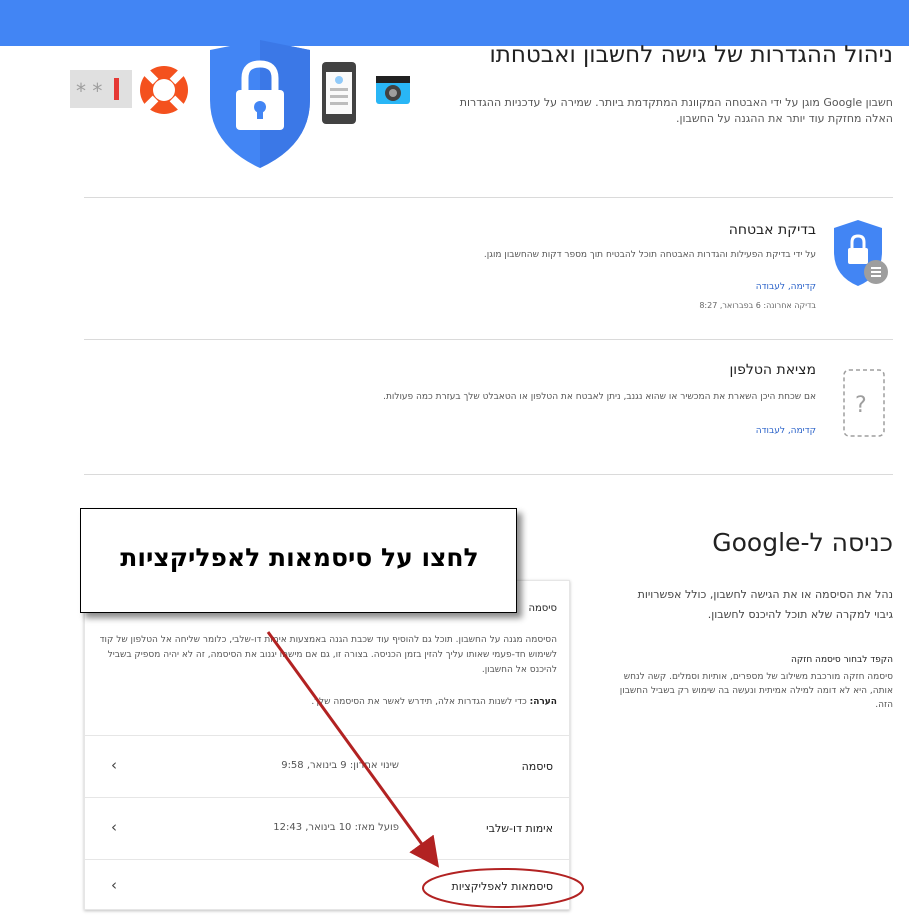 Image resolution: width=909 pixels, height=923 pixels. I want to click on password-field-icon: * *, so click(101, 89).